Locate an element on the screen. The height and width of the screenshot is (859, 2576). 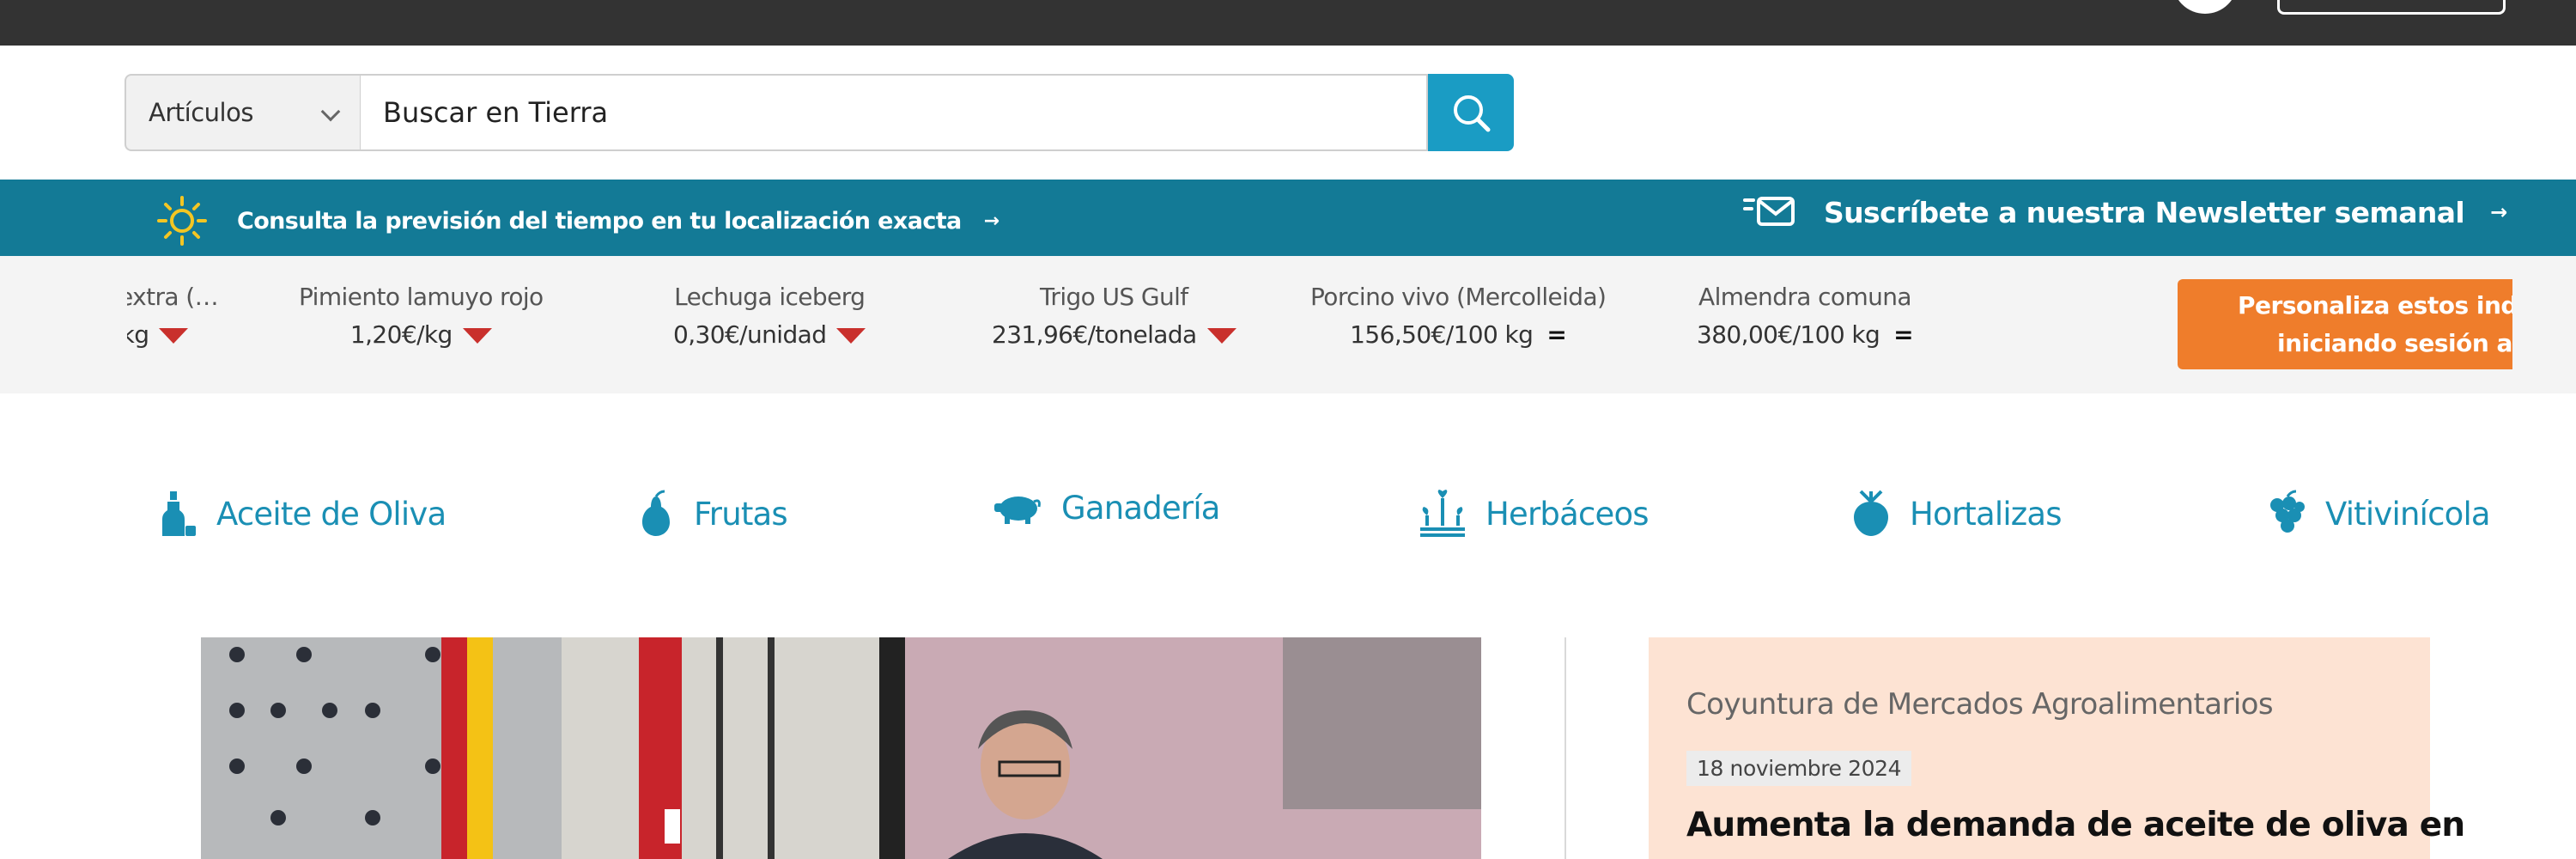
category-label: Vitivinícola is located at coordinates (2408, 514).